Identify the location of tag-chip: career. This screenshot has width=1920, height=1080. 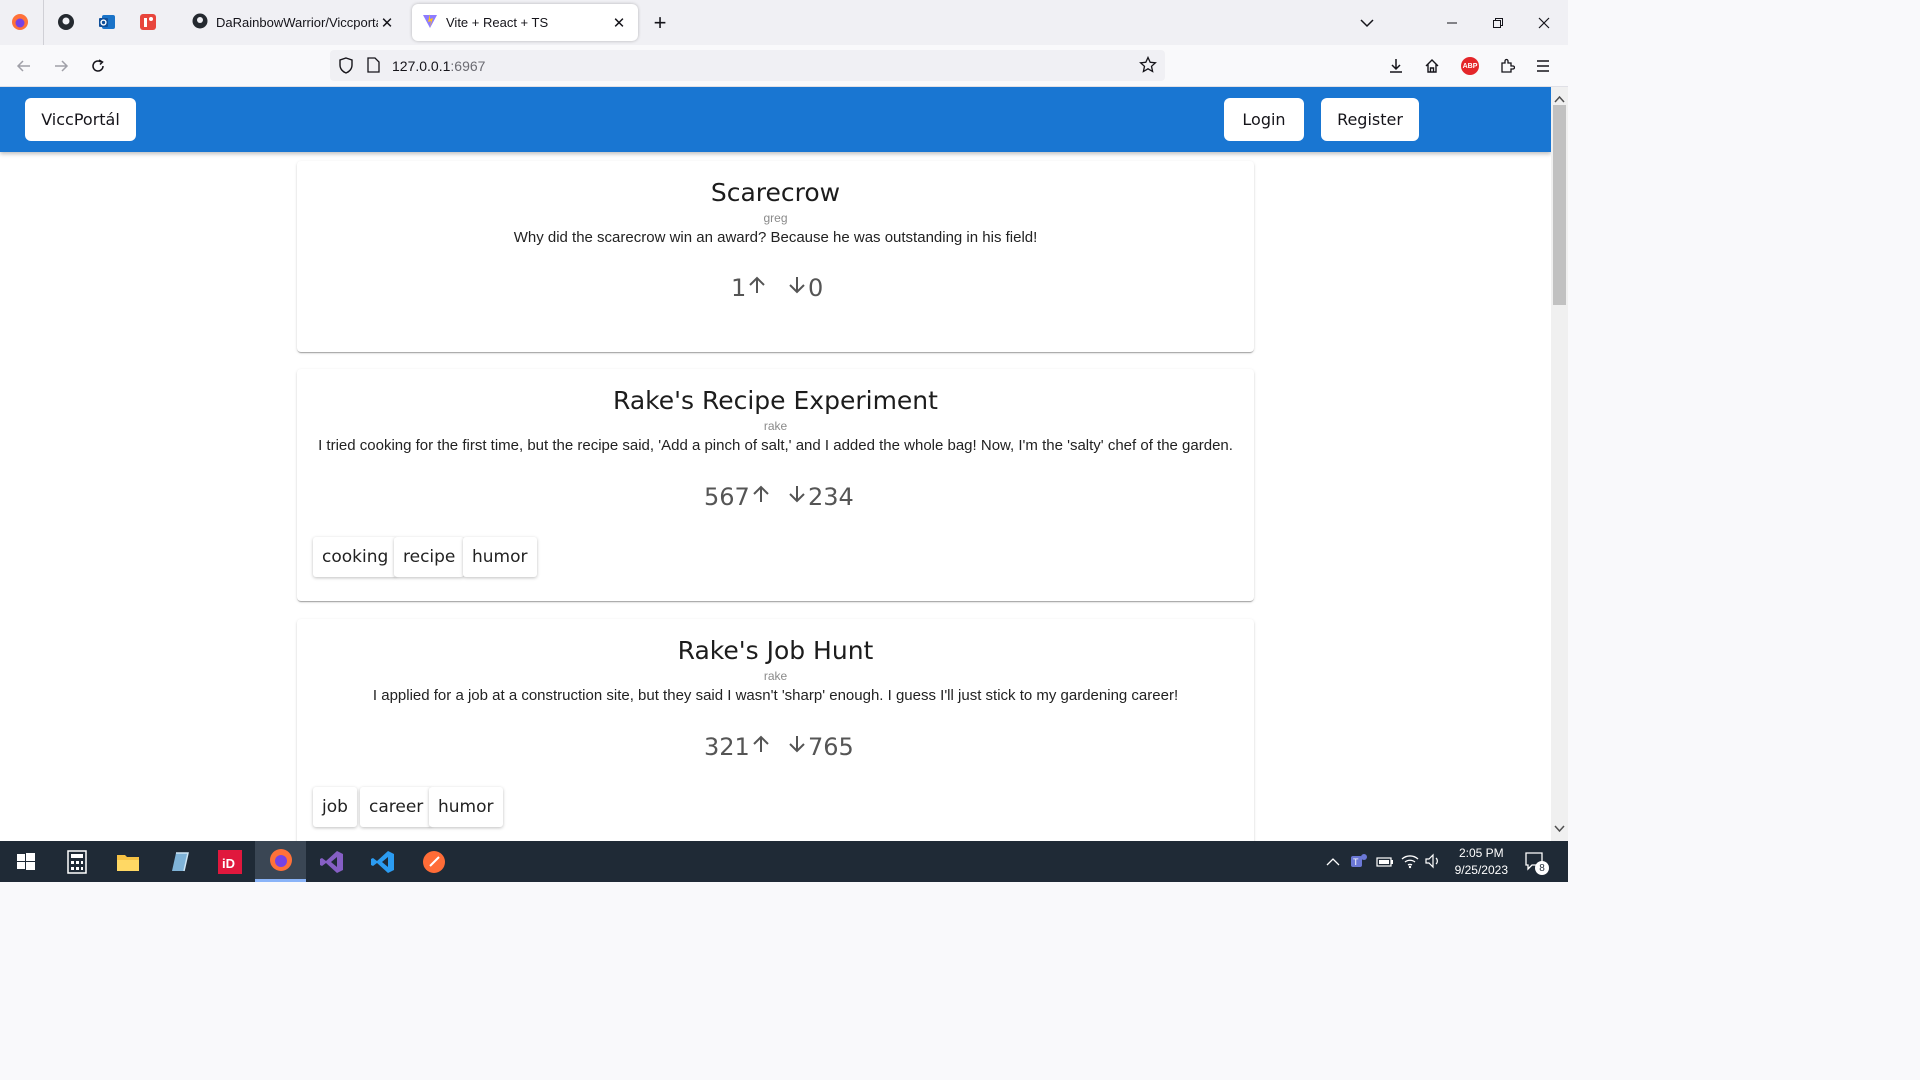
(396, 807).